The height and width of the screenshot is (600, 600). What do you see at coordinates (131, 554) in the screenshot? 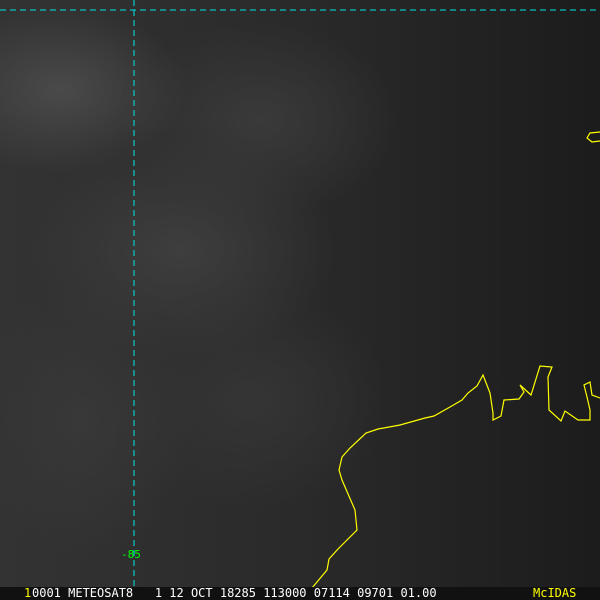
I see `longitude-label: -85` at bounding box center [131, 554].